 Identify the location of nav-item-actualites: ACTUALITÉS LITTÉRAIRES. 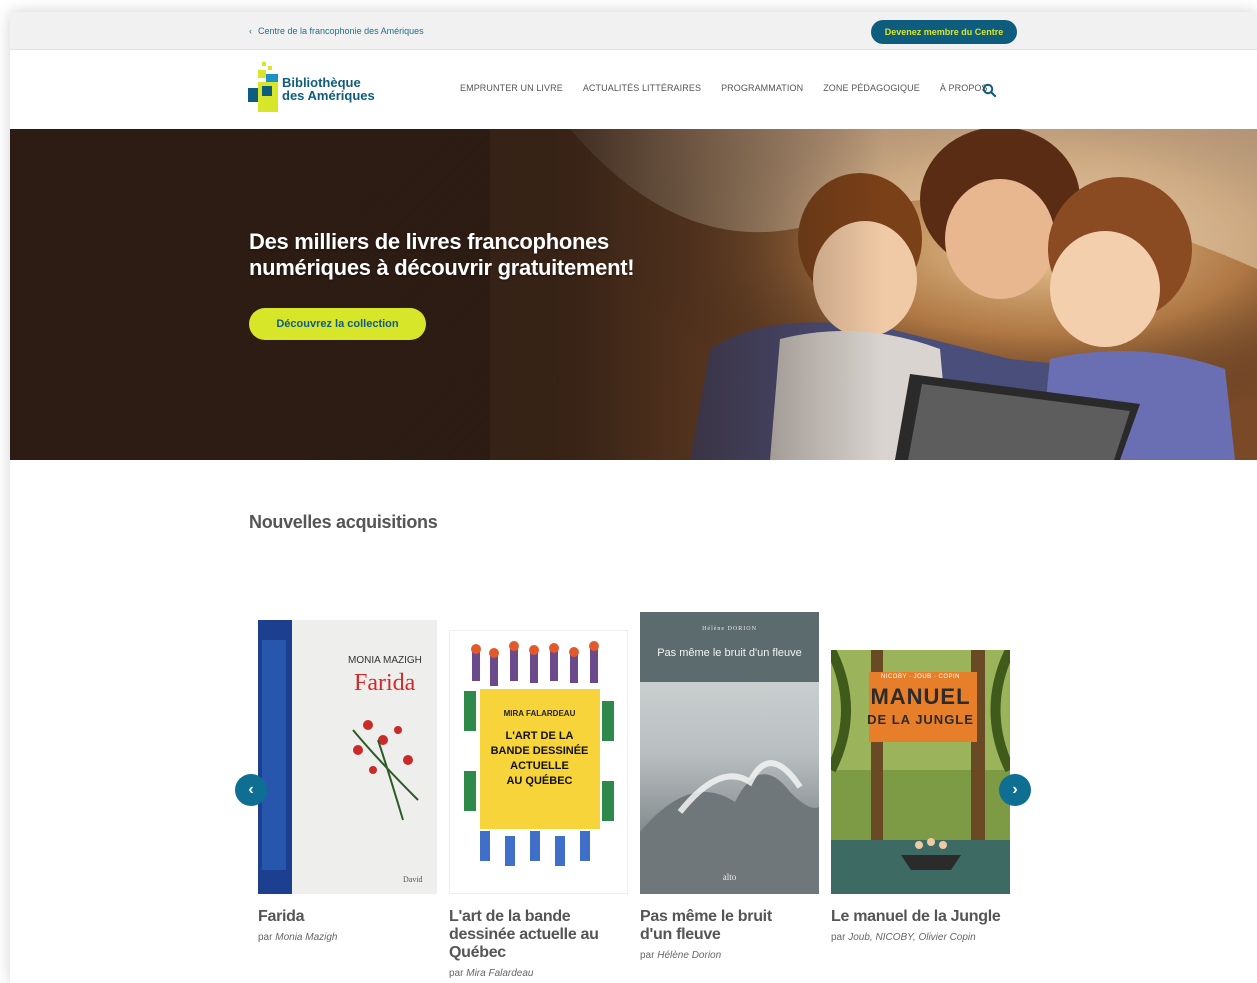
(642, 88).